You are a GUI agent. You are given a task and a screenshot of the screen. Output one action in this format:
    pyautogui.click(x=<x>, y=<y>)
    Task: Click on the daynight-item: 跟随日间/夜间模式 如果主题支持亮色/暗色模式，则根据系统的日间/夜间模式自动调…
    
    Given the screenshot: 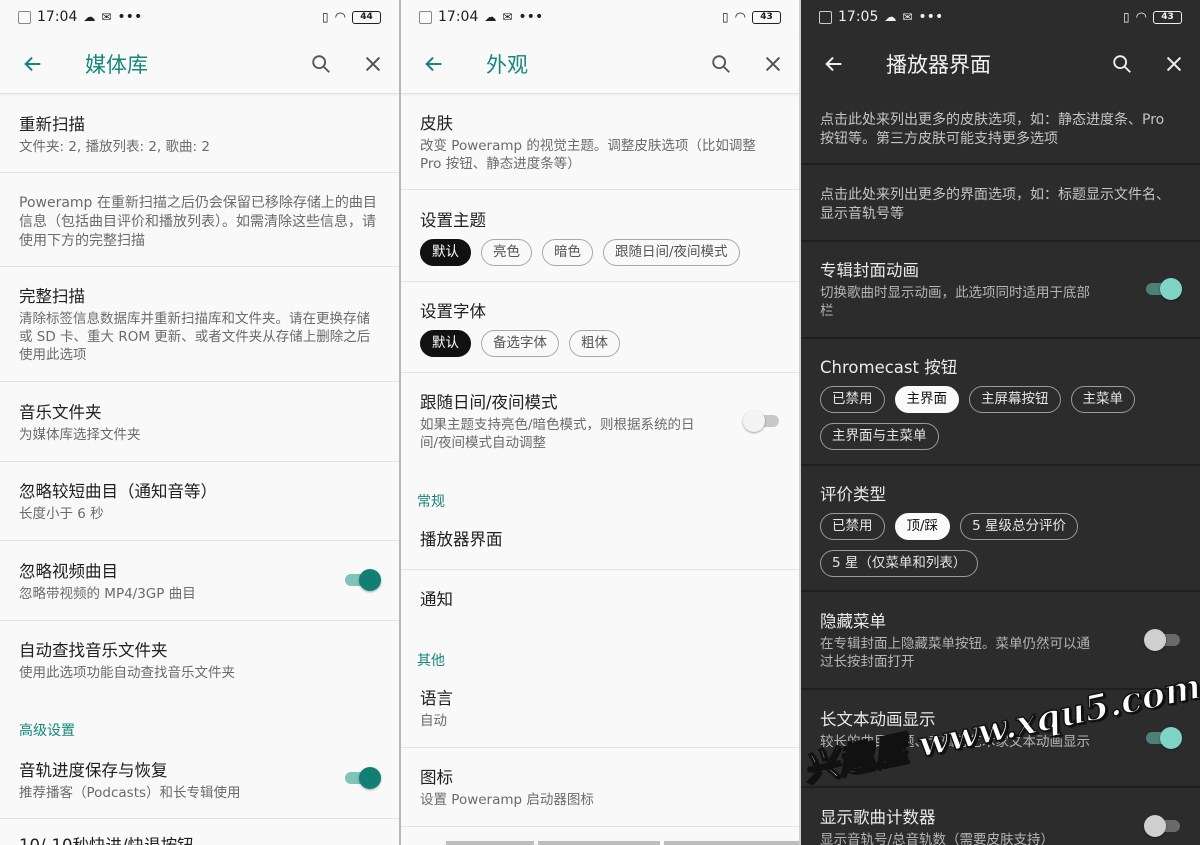 What is the action you would take?
    pyautogui.click(x=560, y=422)
    